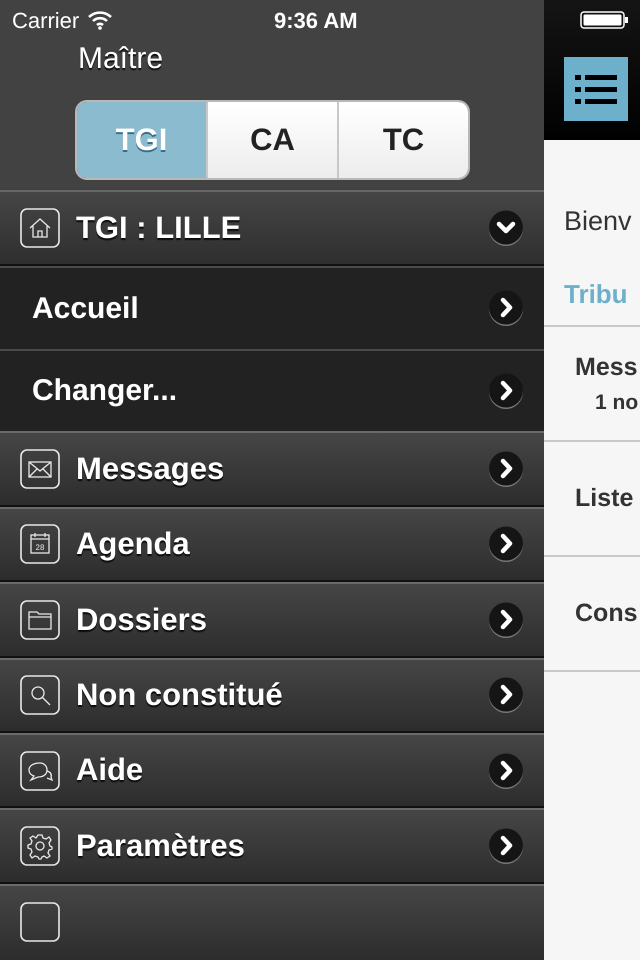 Image resolution: width=640 pixels, height=960 pixels. I want to click on settings-icon, so click(40, 846).